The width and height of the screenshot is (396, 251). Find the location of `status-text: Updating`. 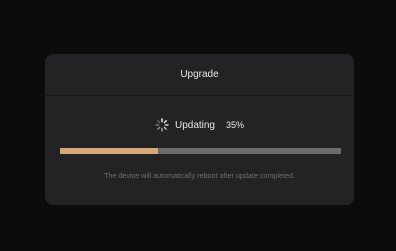

status-text: Updating is located at coordinates (194, 125).